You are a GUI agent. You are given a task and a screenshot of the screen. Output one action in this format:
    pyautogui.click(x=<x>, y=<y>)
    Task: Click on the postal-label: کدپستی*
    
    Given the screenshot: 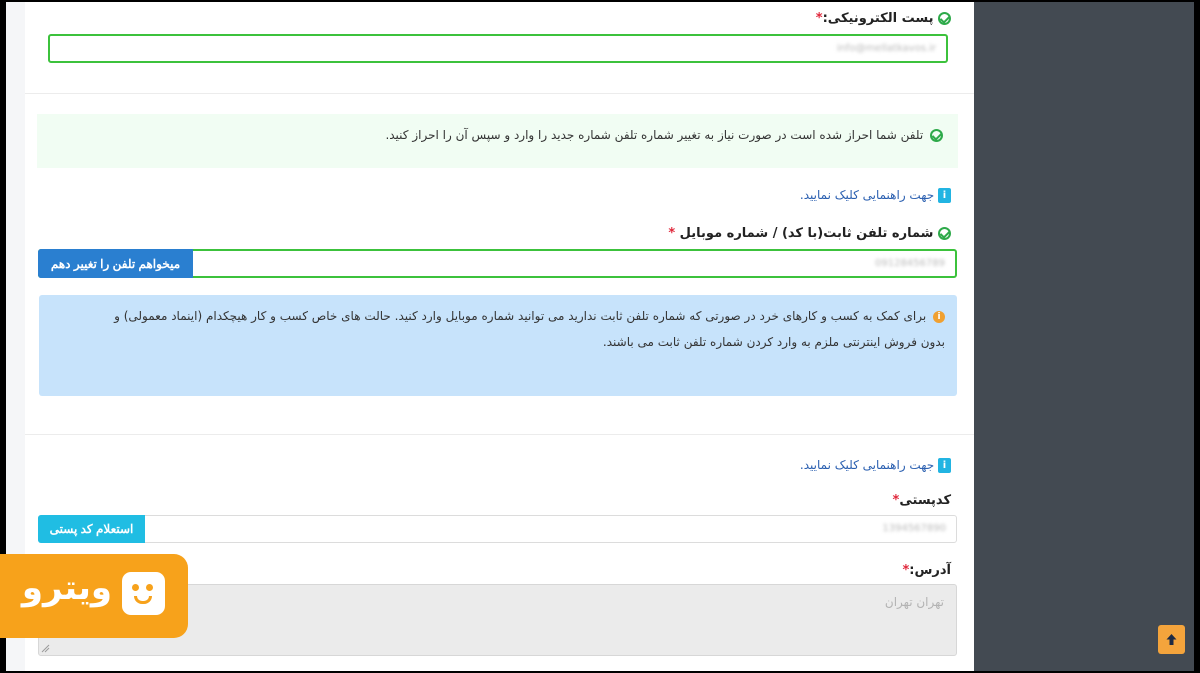 What is the action you would take?
    pyautogui.click(x=921, y=500)
    